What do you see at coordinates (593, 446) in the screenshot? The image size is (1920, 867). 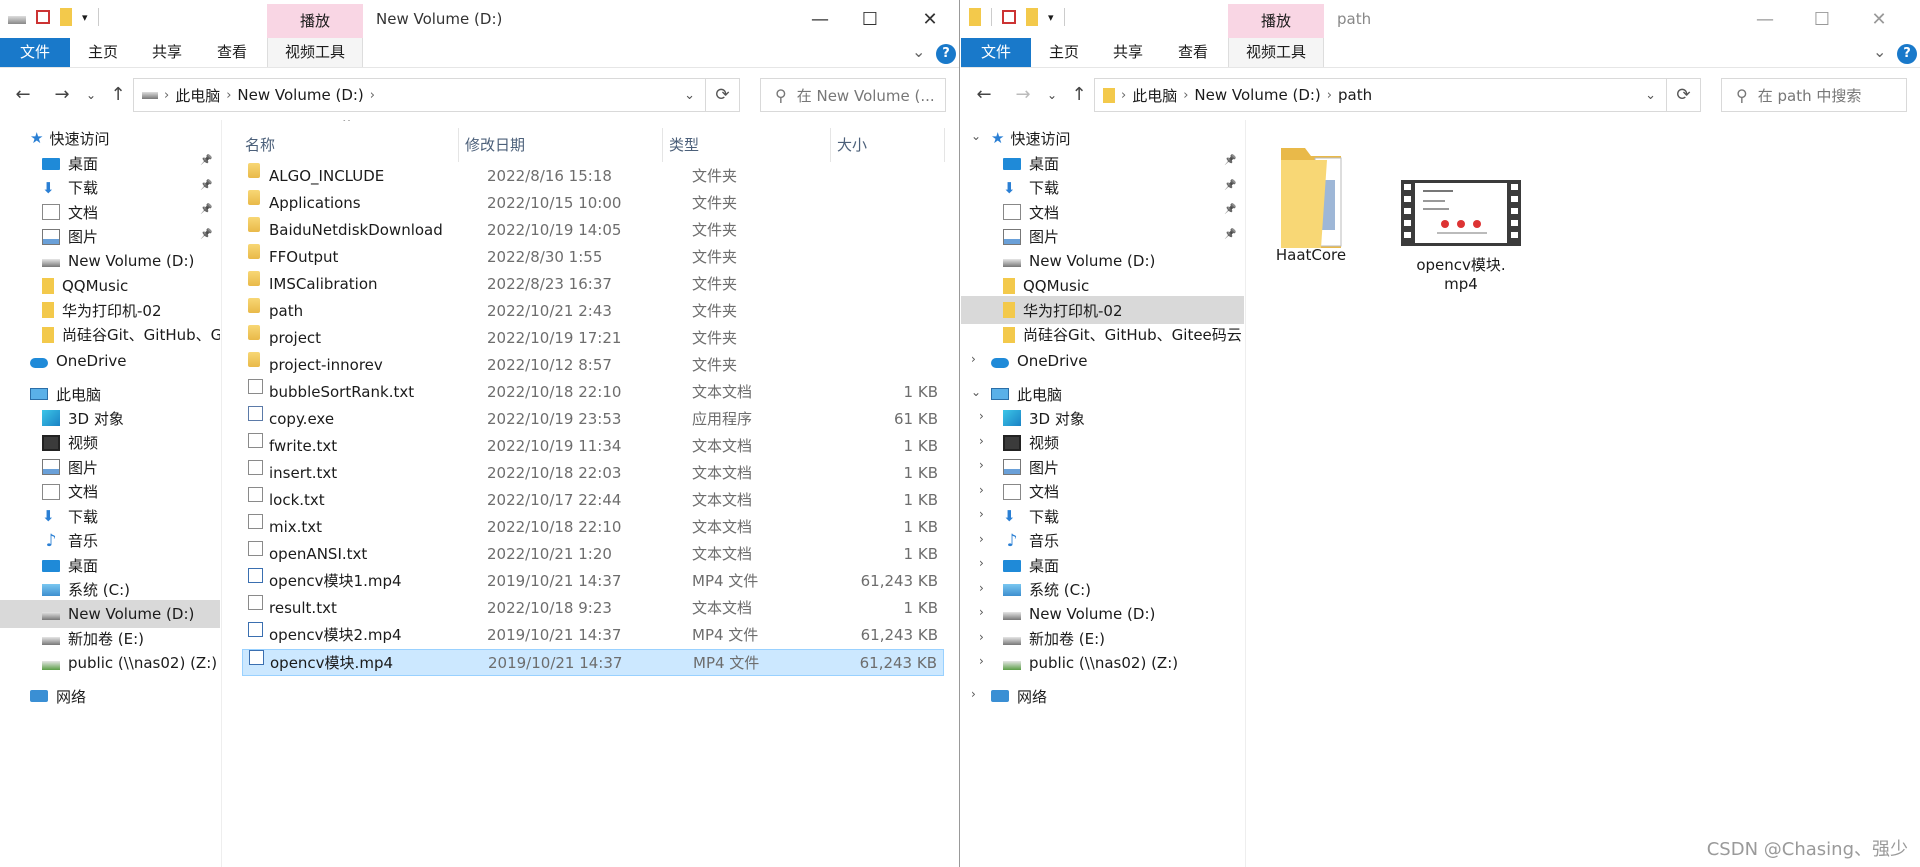 I see `file-row: fwrite.txt 2022/10/19 11:34 文本文档 1 KB` at bounding box center [593, 446].